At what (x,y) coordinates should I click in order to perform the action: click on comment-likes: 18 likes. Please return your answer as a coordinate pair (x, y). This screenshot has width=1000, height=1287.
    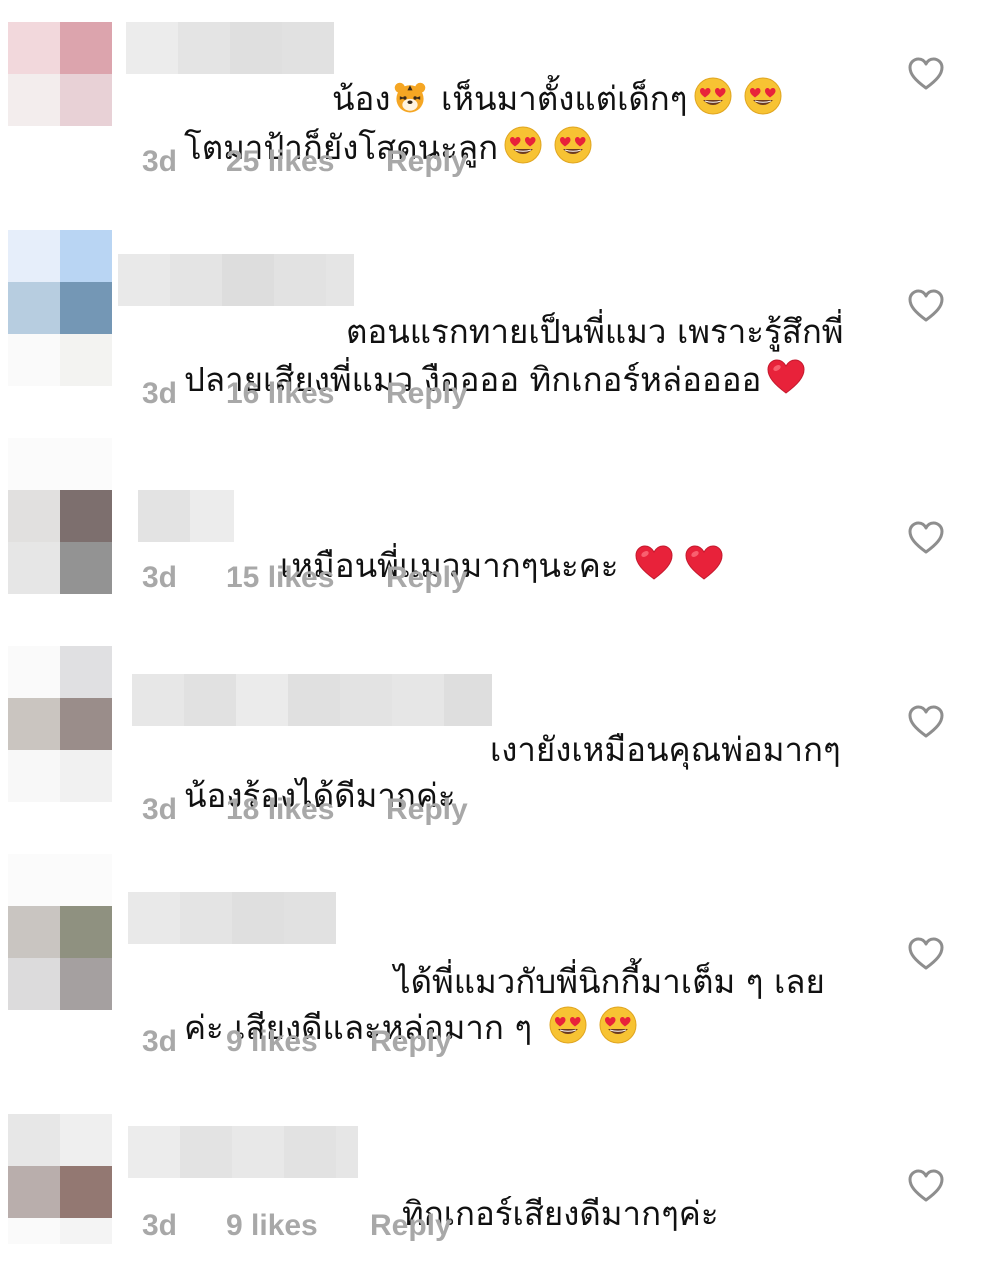
    Looking at the image, I should click on (306, 810).